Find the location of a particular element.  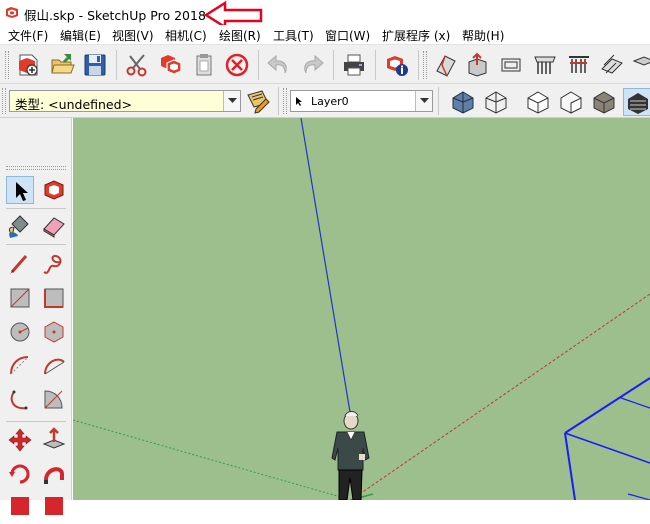

main-toolbar is located at coordinates (325, 64).